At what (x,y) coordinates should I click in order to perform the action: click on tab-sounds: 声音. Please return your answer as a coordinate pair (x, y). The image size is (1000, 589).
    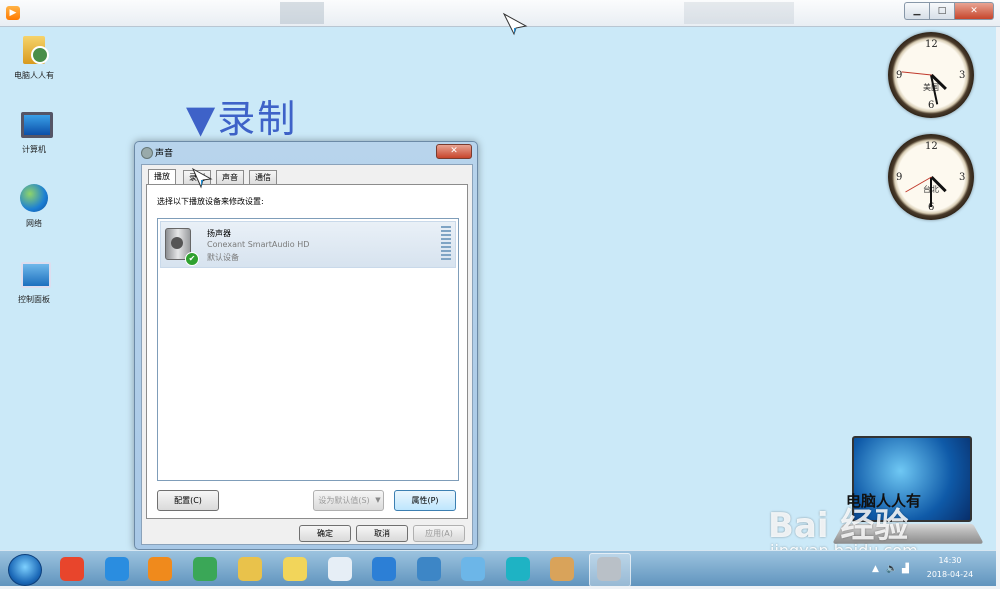
    Looking at the image, I should click on (230, 177).